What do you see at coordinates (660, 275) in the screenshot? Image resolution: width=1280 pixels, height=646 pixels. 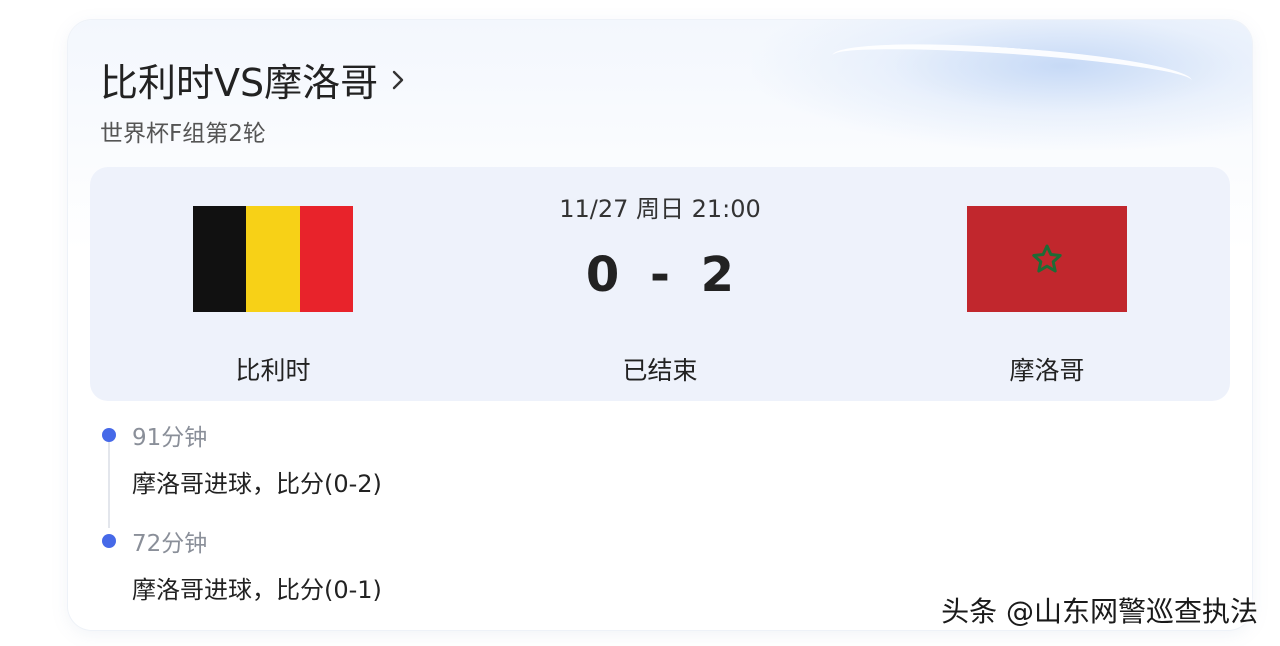 I see `match-score: 0 - 2` at bounding box center [660, 275].